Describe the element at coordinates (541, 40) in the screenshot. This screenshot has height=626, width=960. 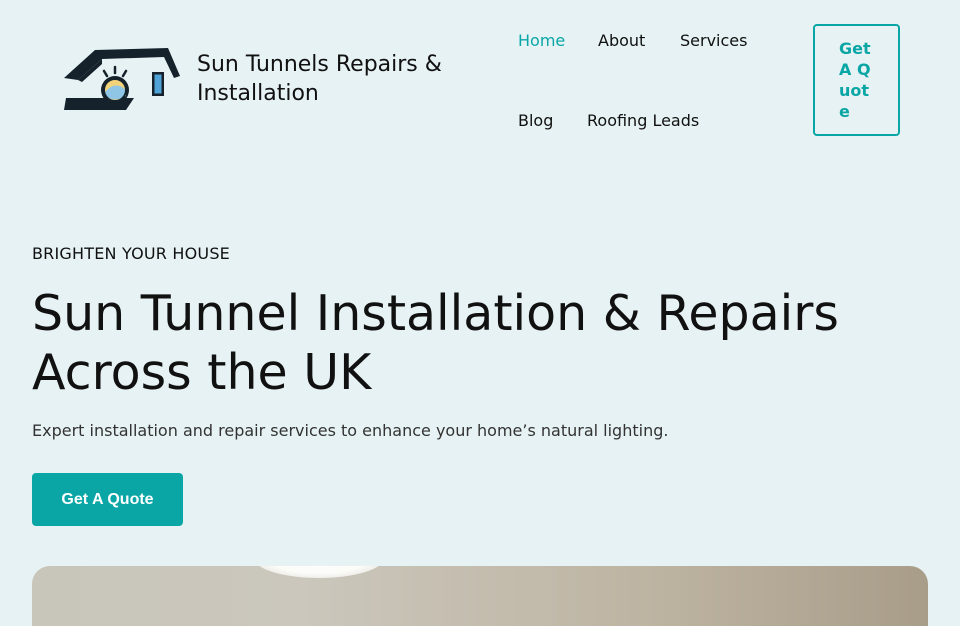
I see `nav-home: Home` at that location.